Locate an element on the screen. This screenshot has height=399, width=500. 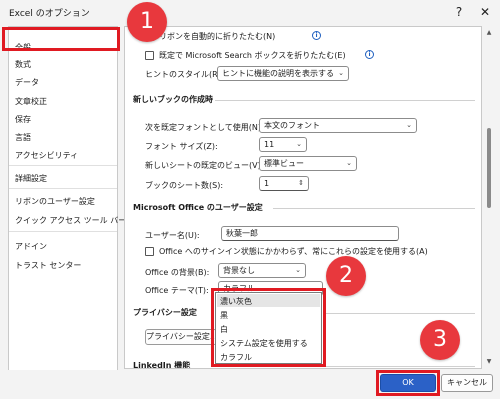
window-title: Excel のオプション is located at coordinates (49, 14).